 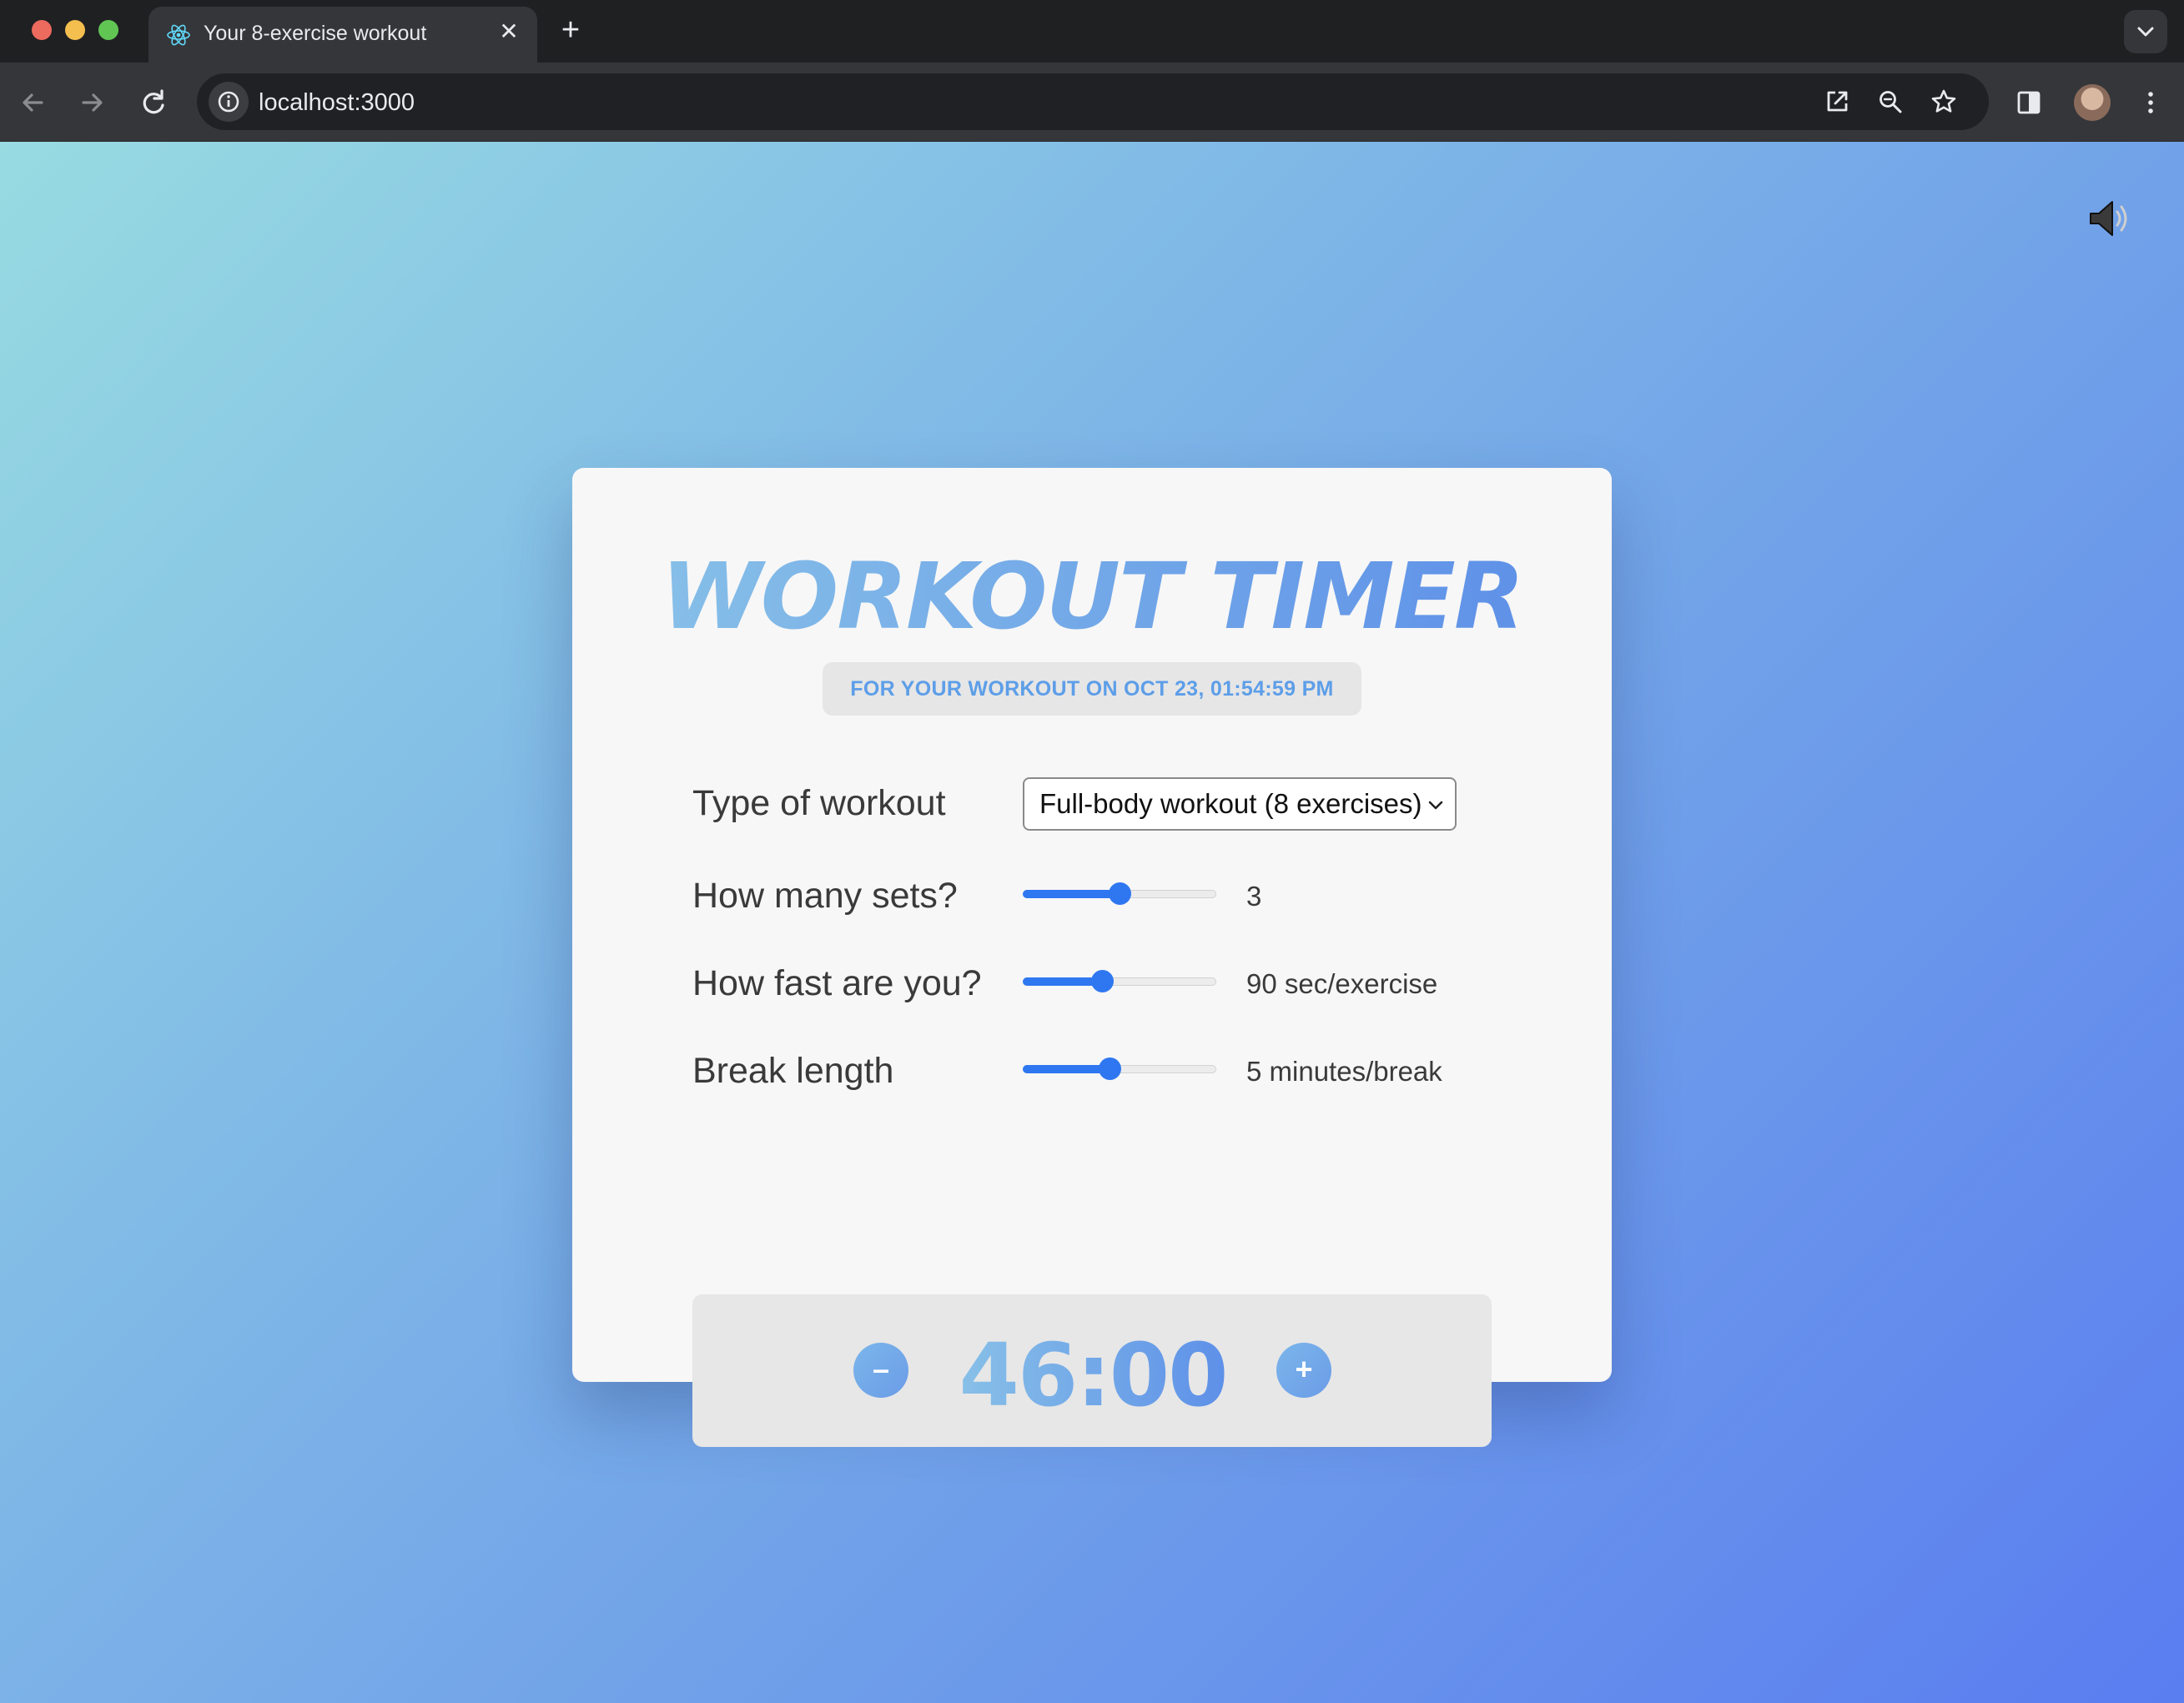 I want to click on back-arrow-icon, so click(x=33, y=103).